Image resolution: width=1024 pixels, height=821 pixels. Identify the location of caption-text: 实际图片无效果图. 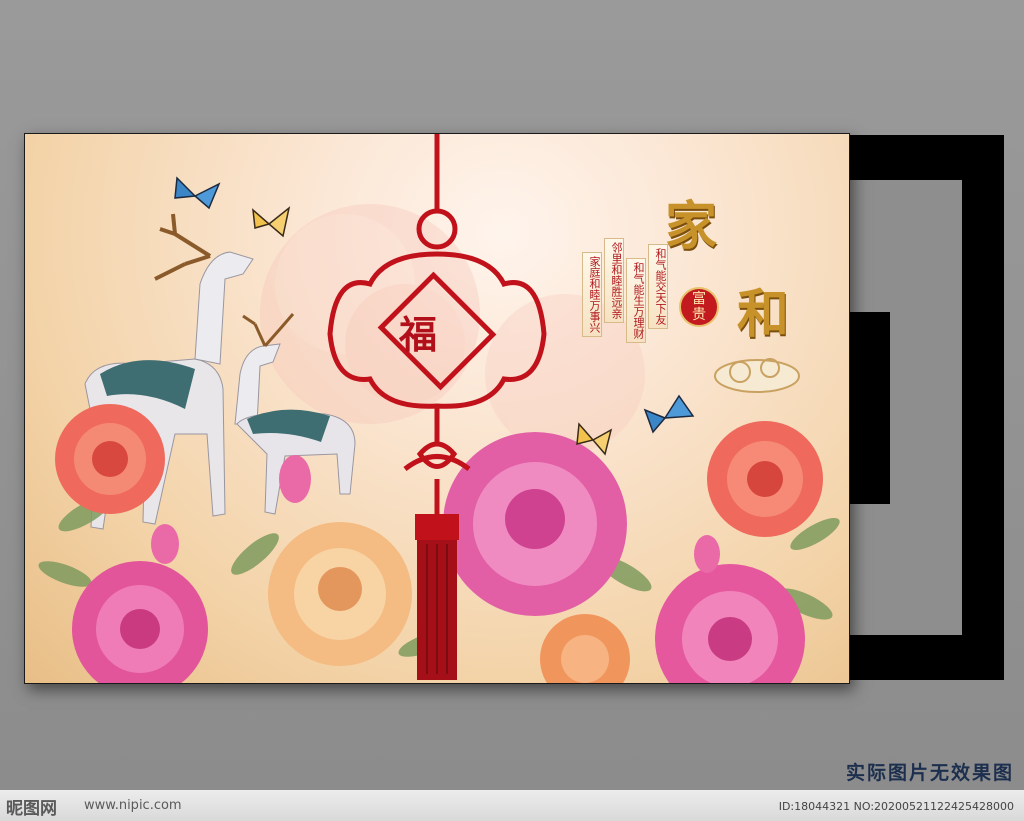
(929, 773).